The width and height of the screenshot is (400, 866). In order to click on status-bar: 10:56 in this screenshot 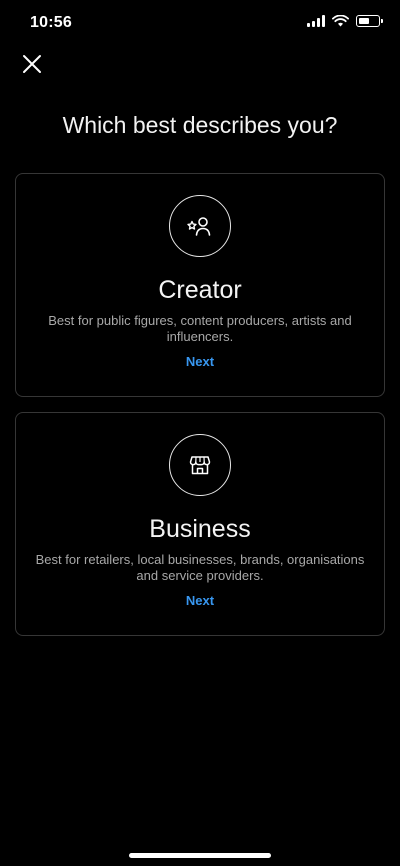, I will do `click(200, 23)`.